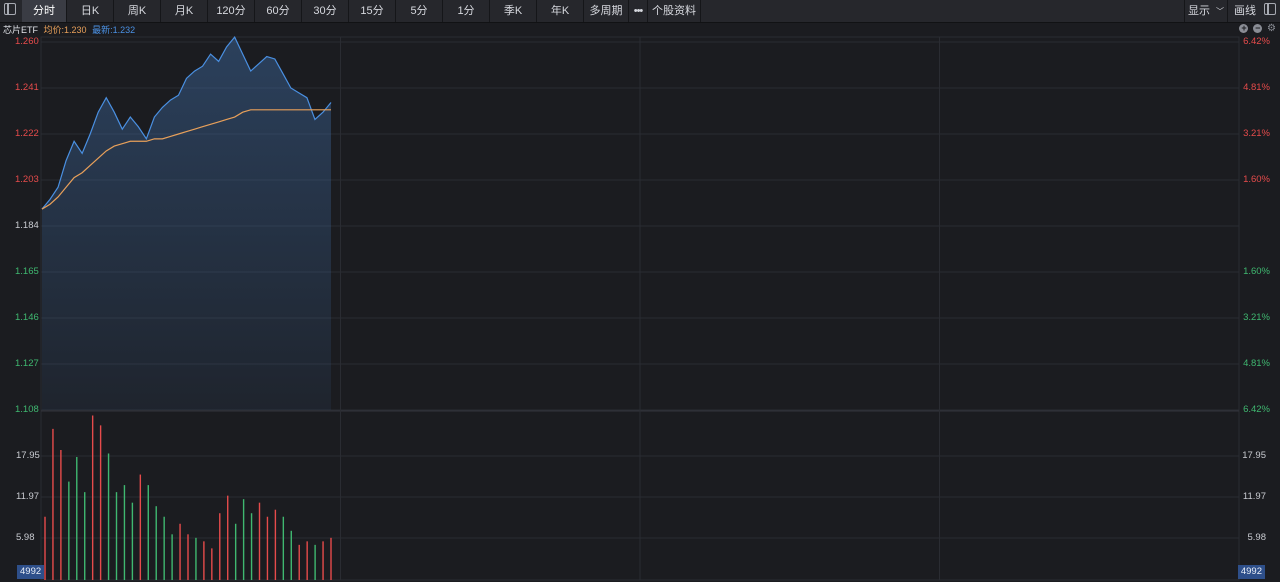  I want to click on volume-tick-label-right: 17.95, so click(1254, 455).